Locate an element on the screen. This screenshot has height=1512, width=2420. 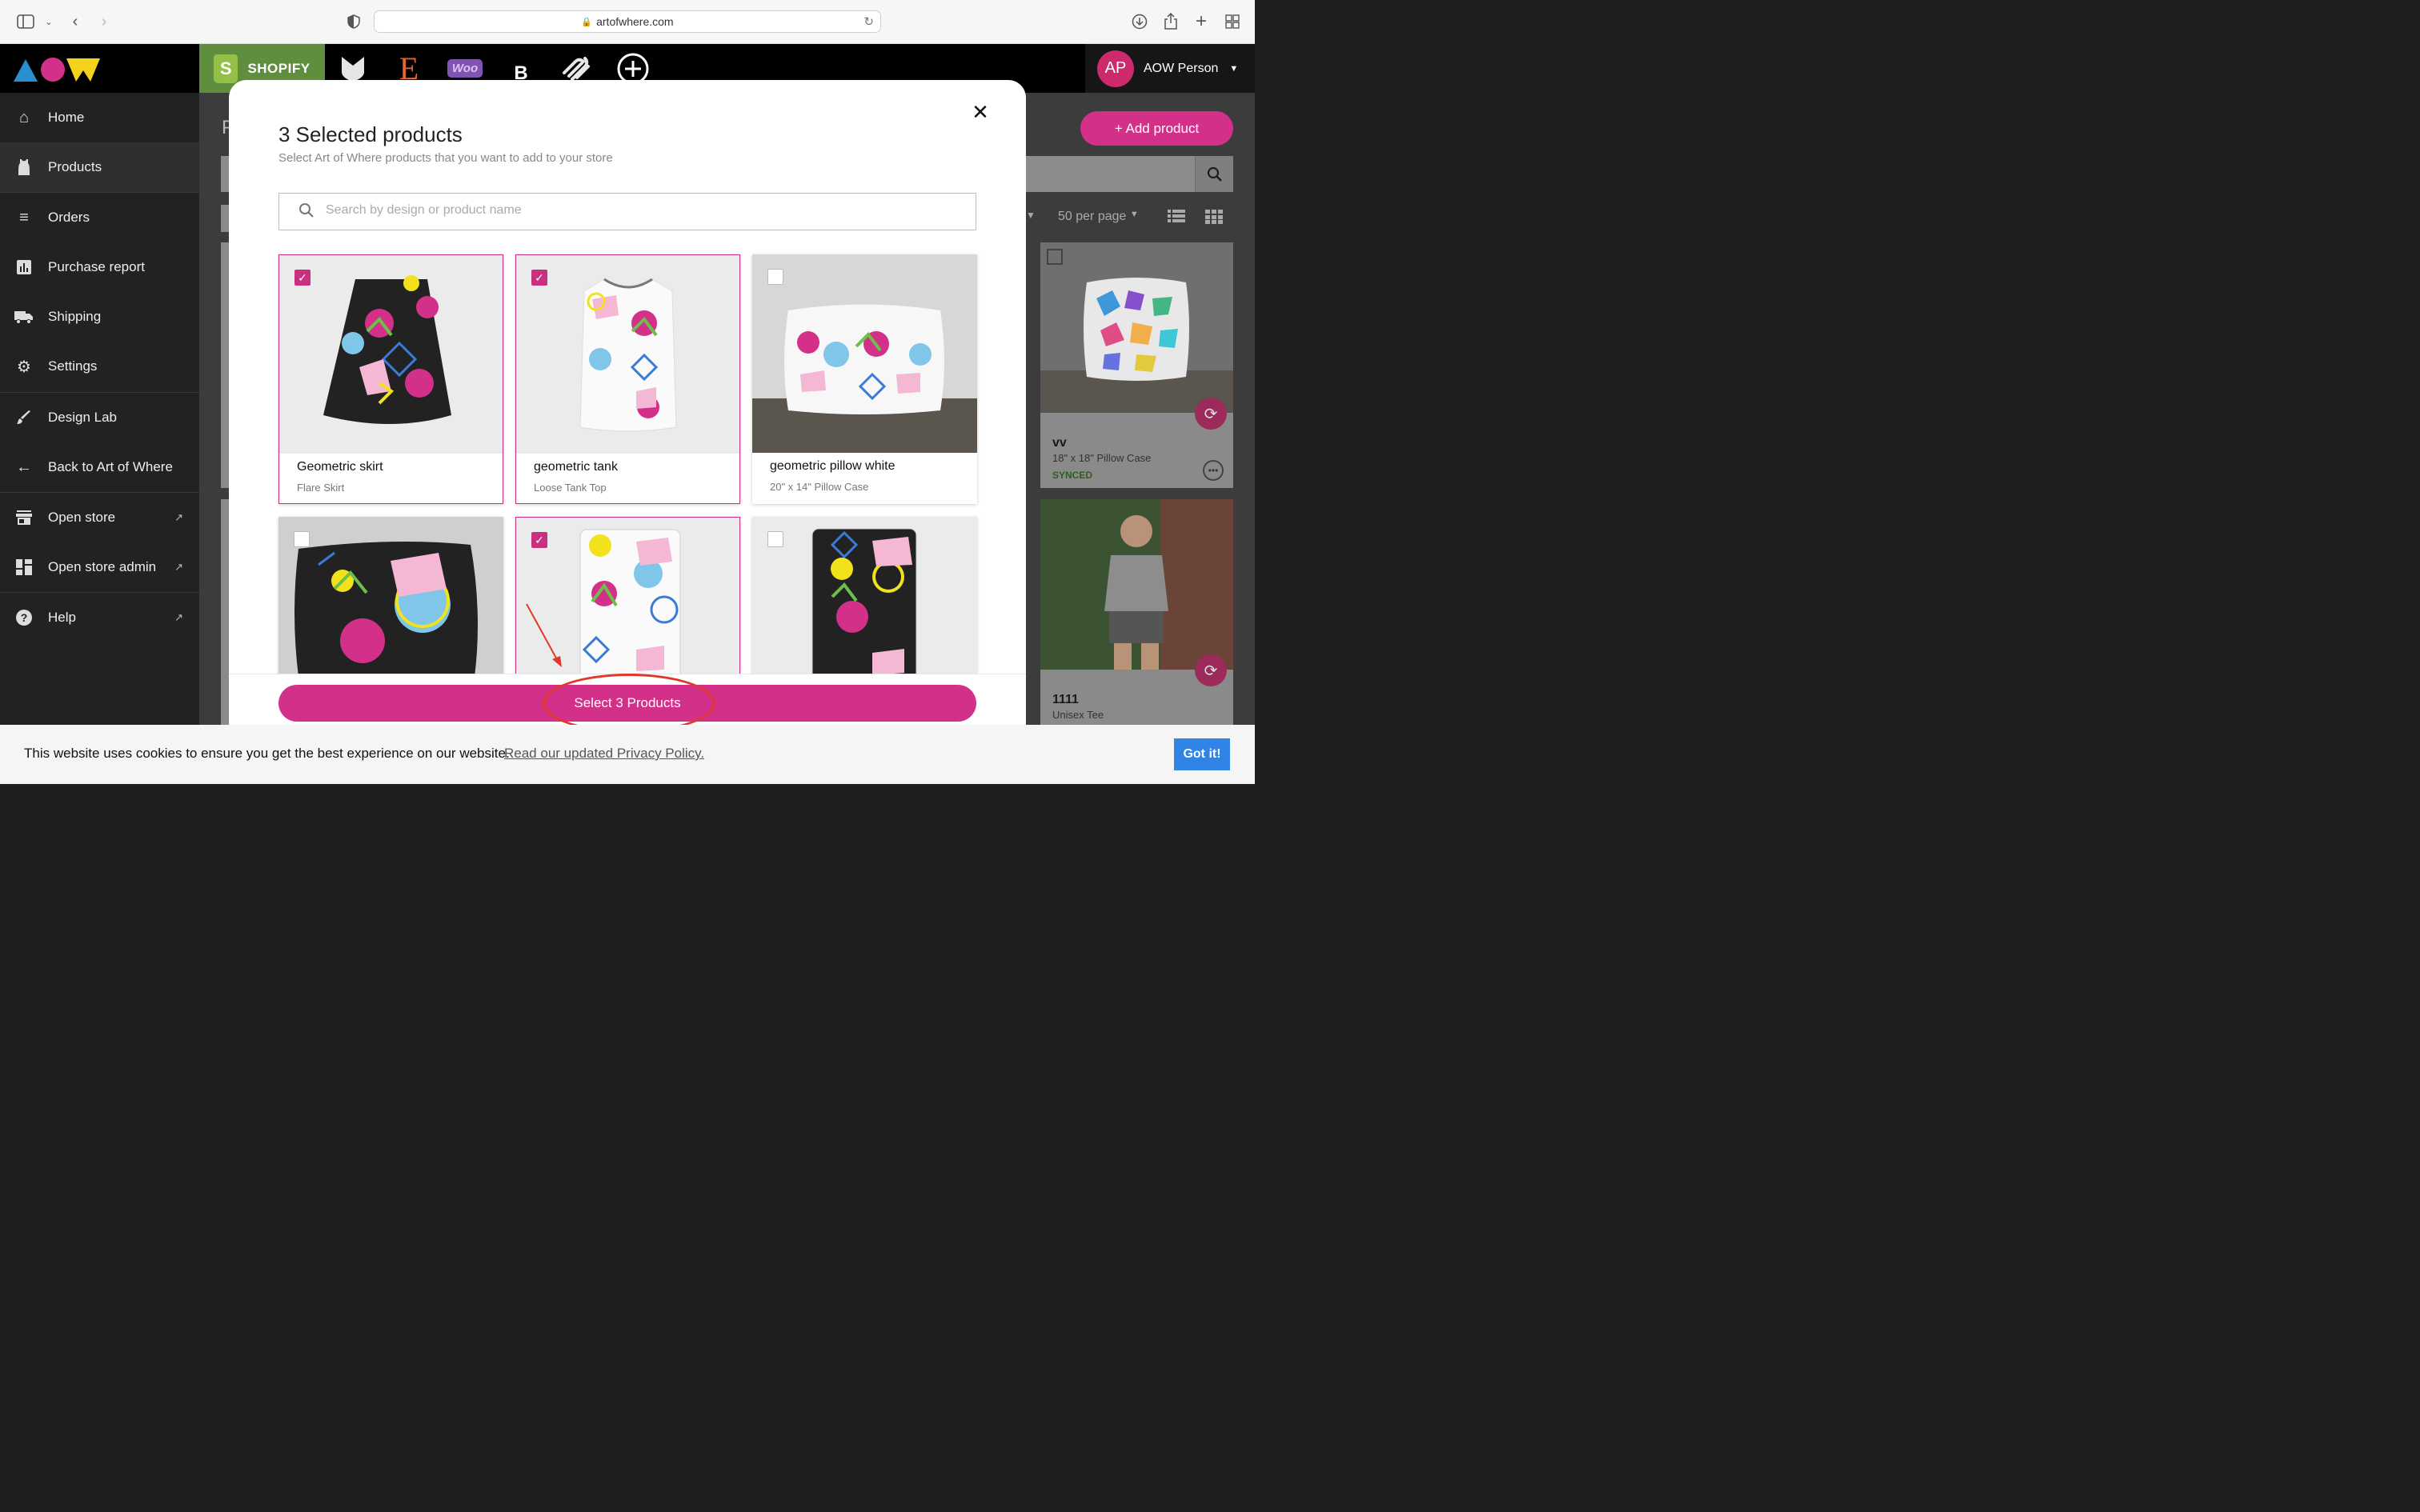
url-bar: 🔒 artofwhere.com ↻ is located at coordinates (627, 21).